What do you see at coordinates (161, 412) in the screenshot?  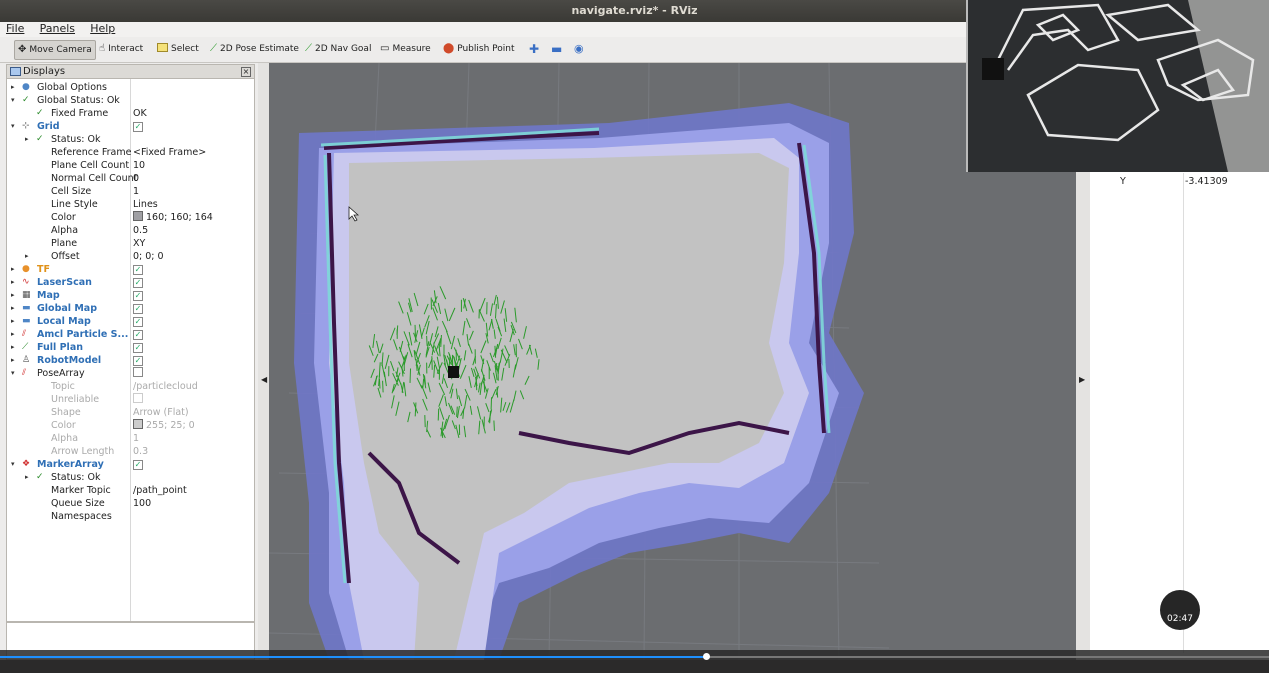 I see `tree-row-value: Arrow (Flat)` at bounding box center [161, 412].